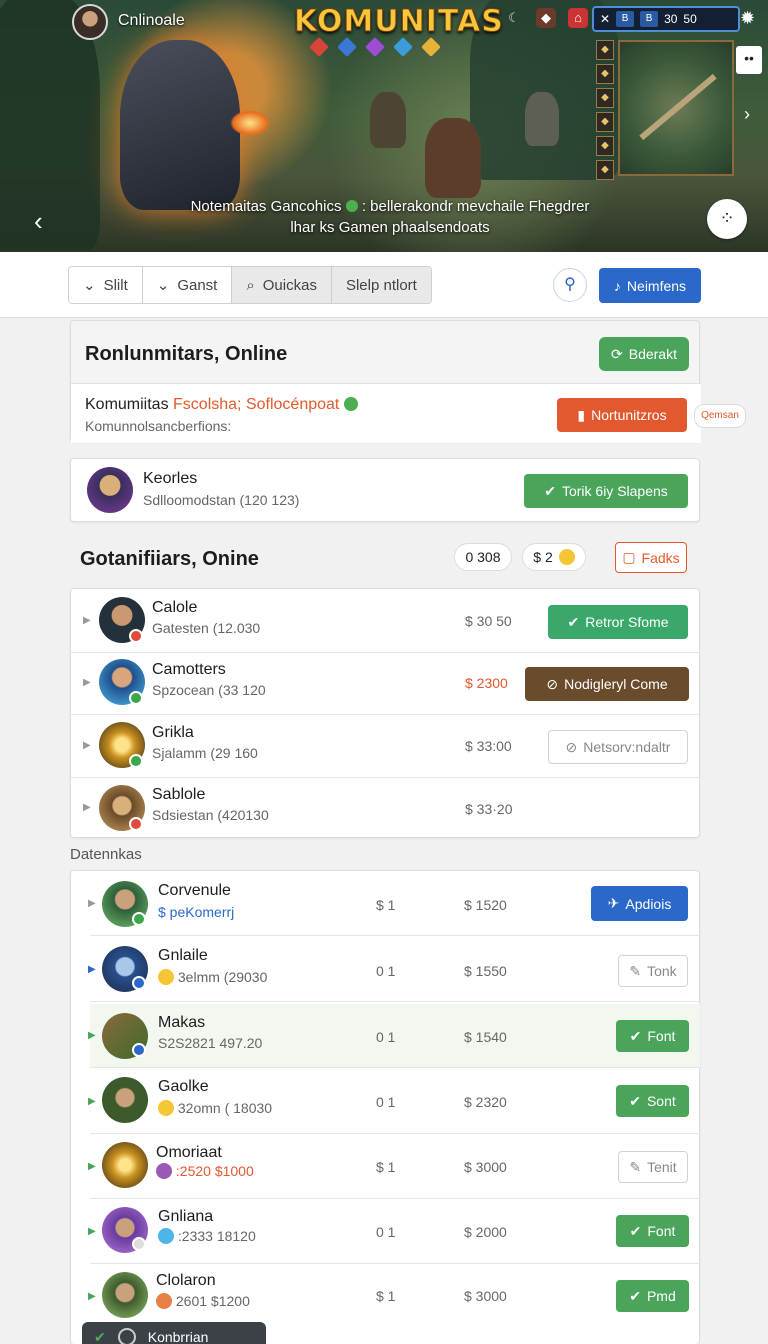 This screenshot has height=1344, width=768. What do you see at coordinates (671, 19) in the screenshot?
I see `hud-value: 30` at bounding box center [671, 19].